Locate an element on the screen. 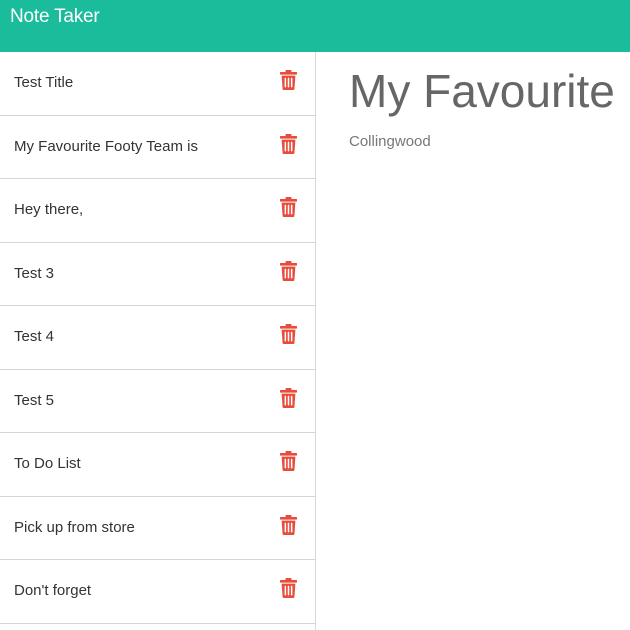 The width and height of the screenshot is (630, 630). note-text-display: Collingwood is located at coordinates (390, 142).